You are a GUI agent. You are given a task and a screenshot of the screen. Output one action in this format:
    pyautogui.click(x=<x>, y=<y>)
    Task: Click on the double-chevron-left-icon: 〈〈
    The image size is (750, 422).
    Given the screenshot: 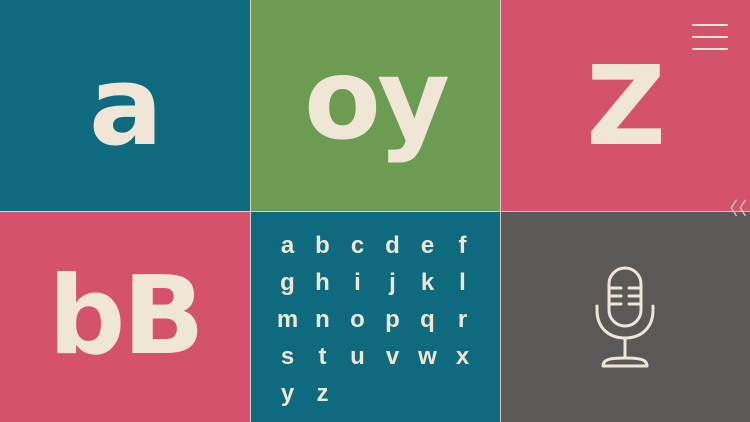 What is the action you would take?
    pyautogui.click(x=733, y=209)
    